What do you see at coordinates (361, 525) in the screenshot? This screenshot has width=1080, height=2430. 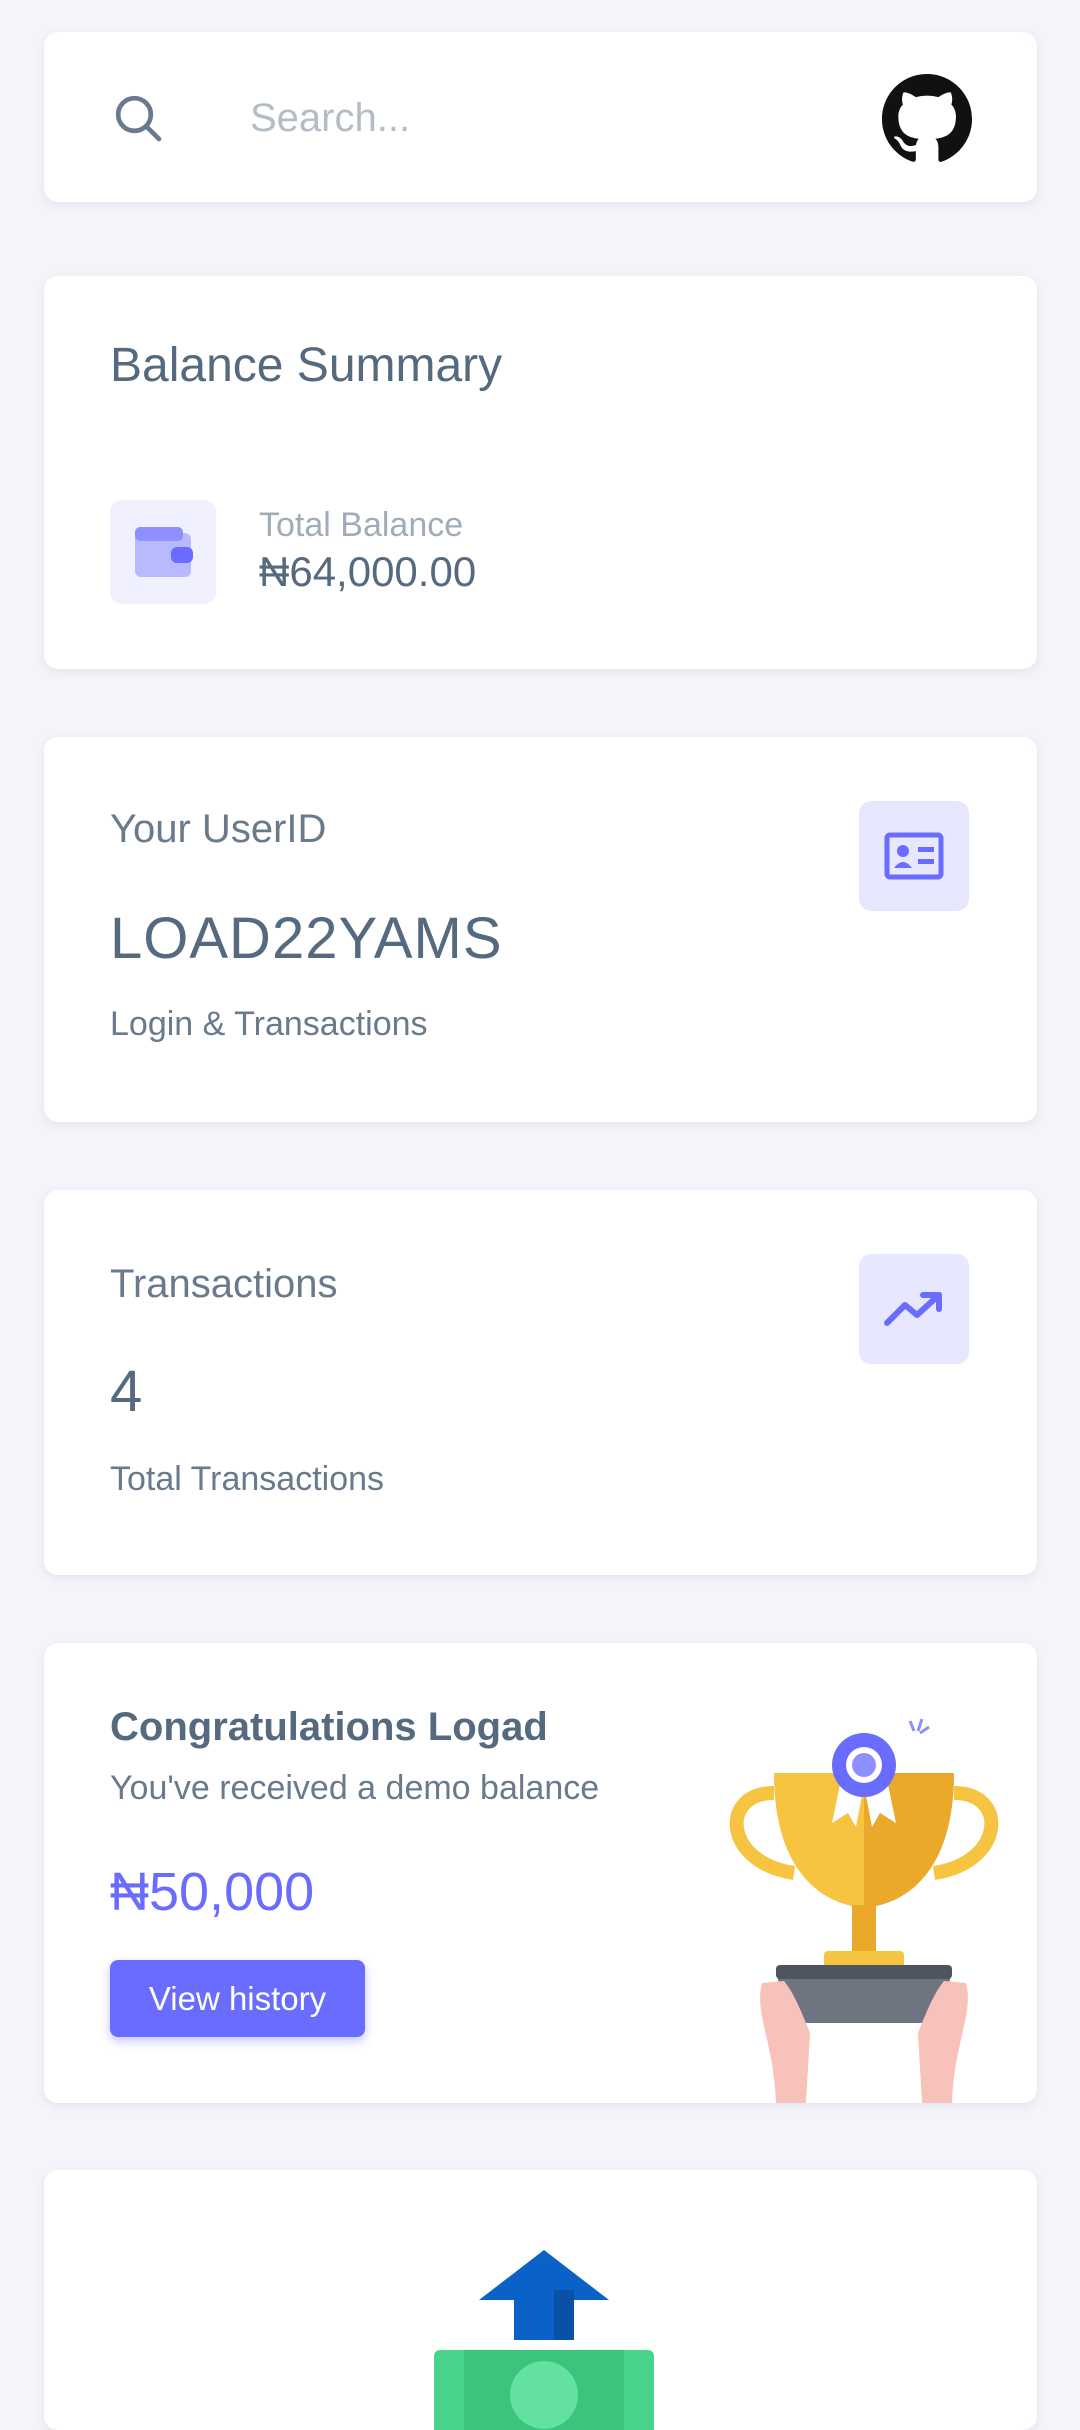 I see `total-balance-label: Total Balance` at bounding box center [361, 525].